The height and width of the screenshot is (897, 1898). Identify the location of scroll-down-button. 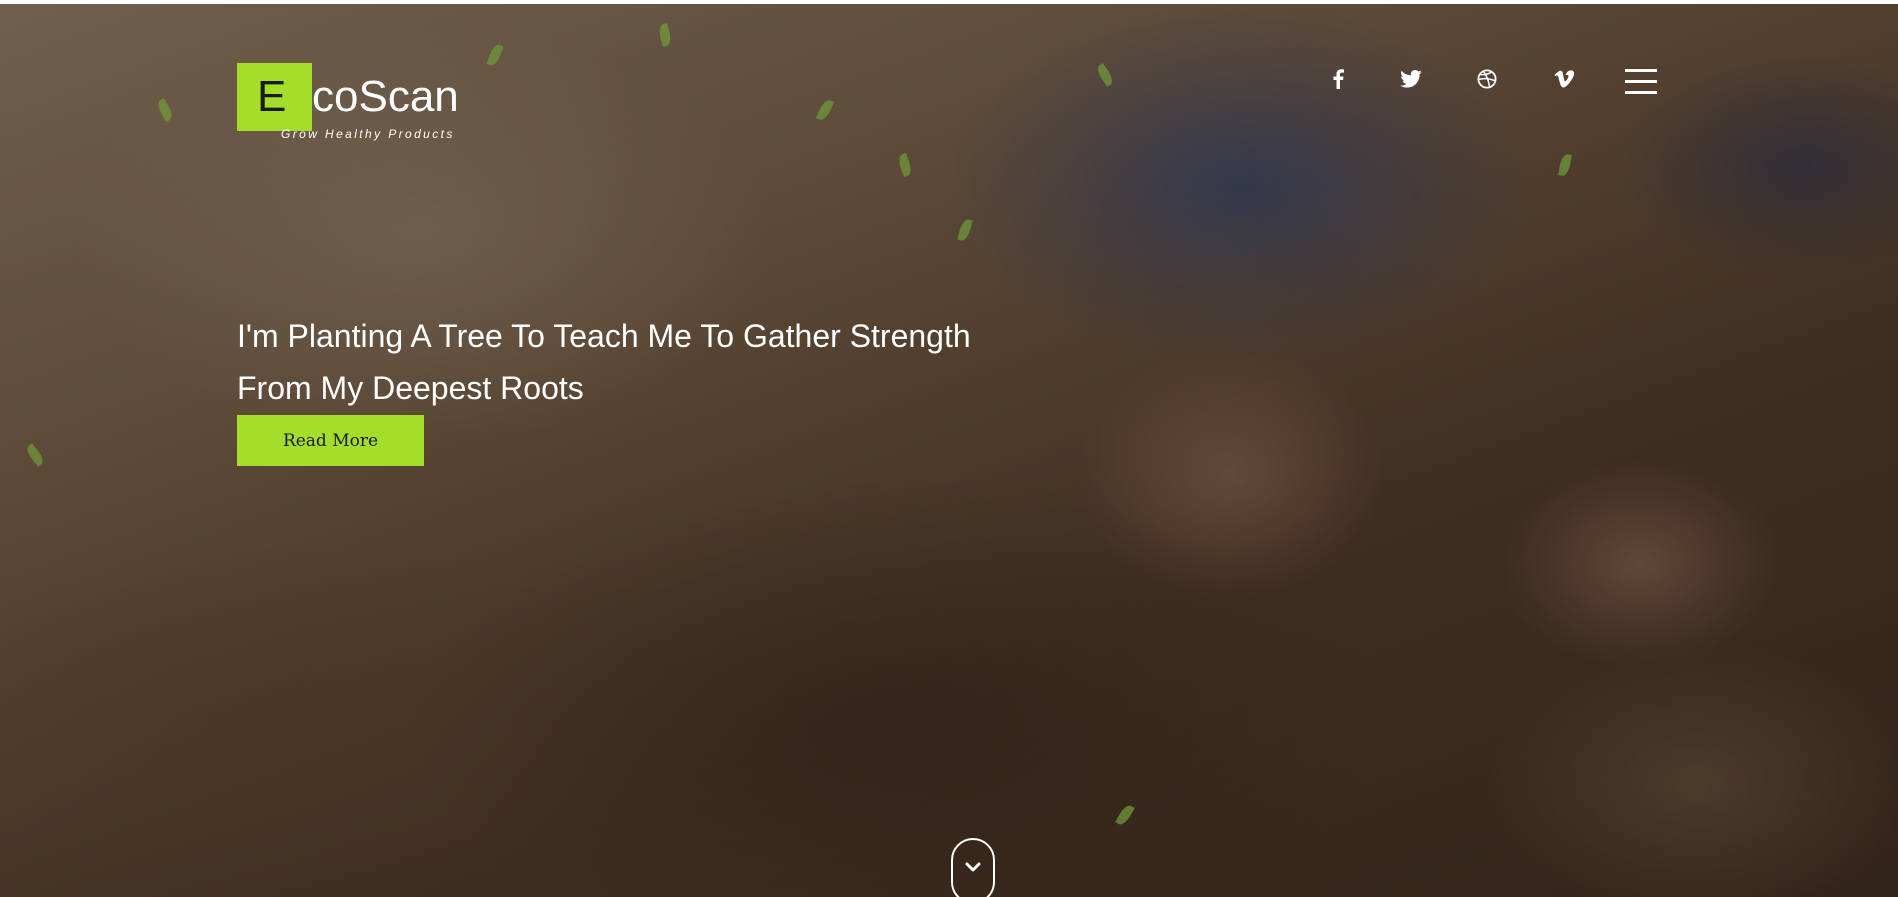
(973, 867).